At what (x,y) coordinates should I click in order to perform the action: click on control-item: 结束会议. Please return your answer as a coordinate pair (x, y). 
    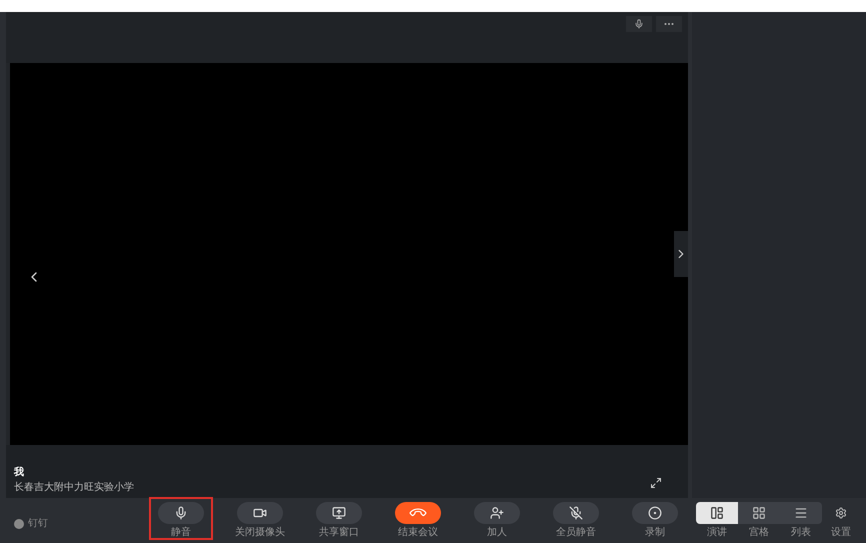
    Looking at the image, I should click on (418, 518).